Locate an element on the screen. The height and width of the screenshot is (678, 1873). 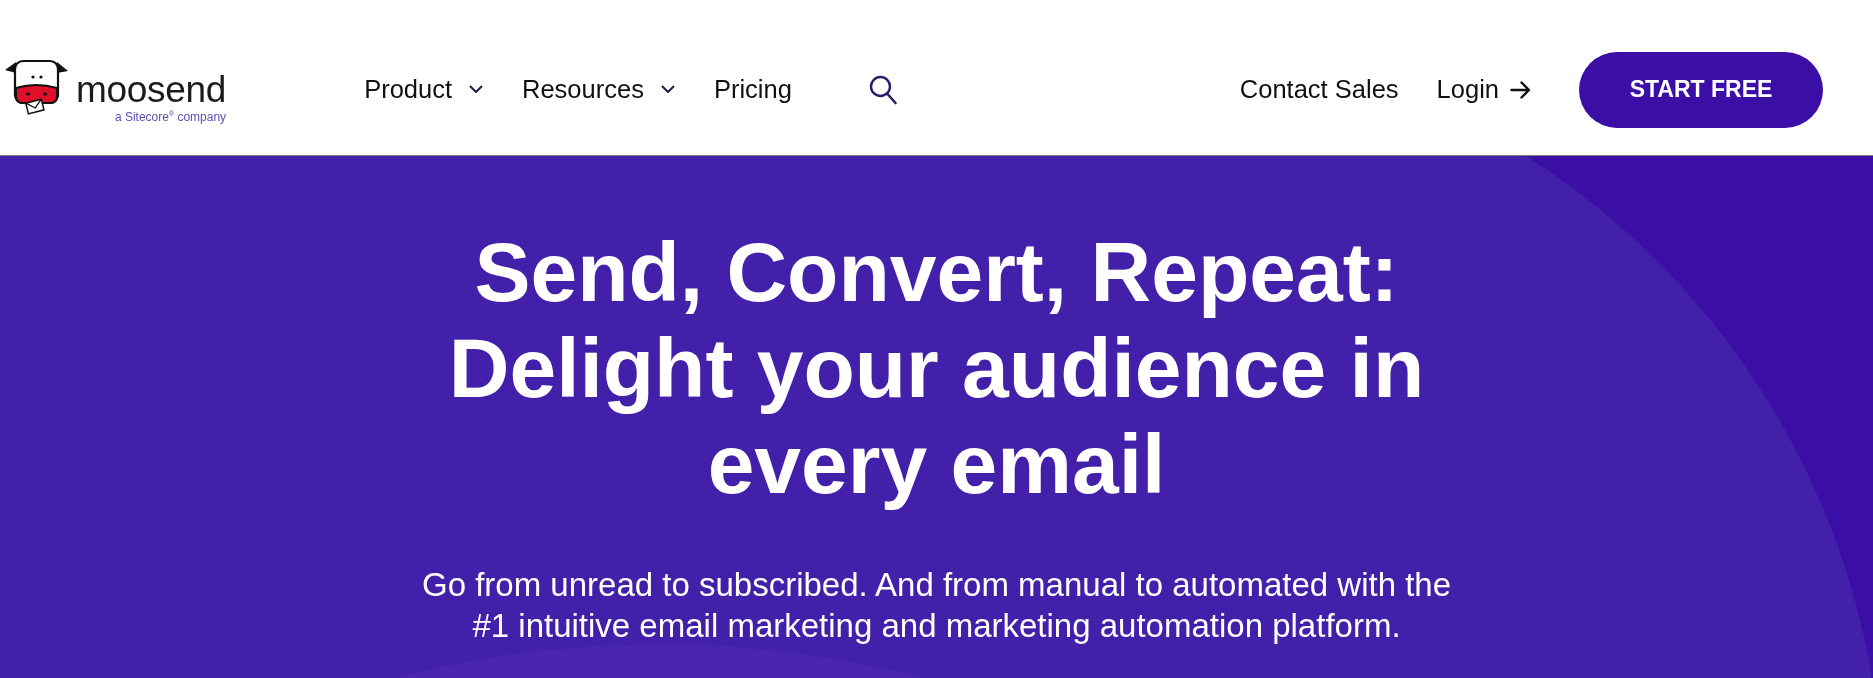
nav-menu-button: Product is located at coordinates (423, 89).